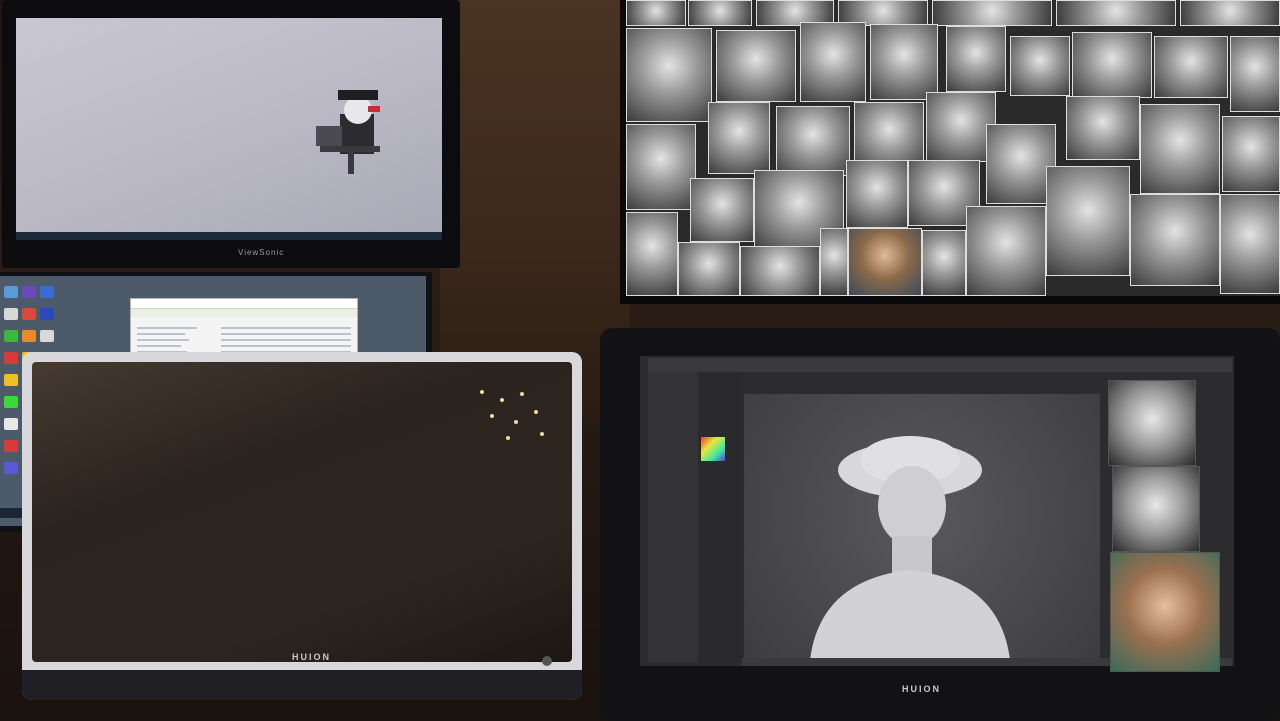 The height and width of the screenshot is (721, 1280). I want to click on explorer-titlebar, so click(244, 304).